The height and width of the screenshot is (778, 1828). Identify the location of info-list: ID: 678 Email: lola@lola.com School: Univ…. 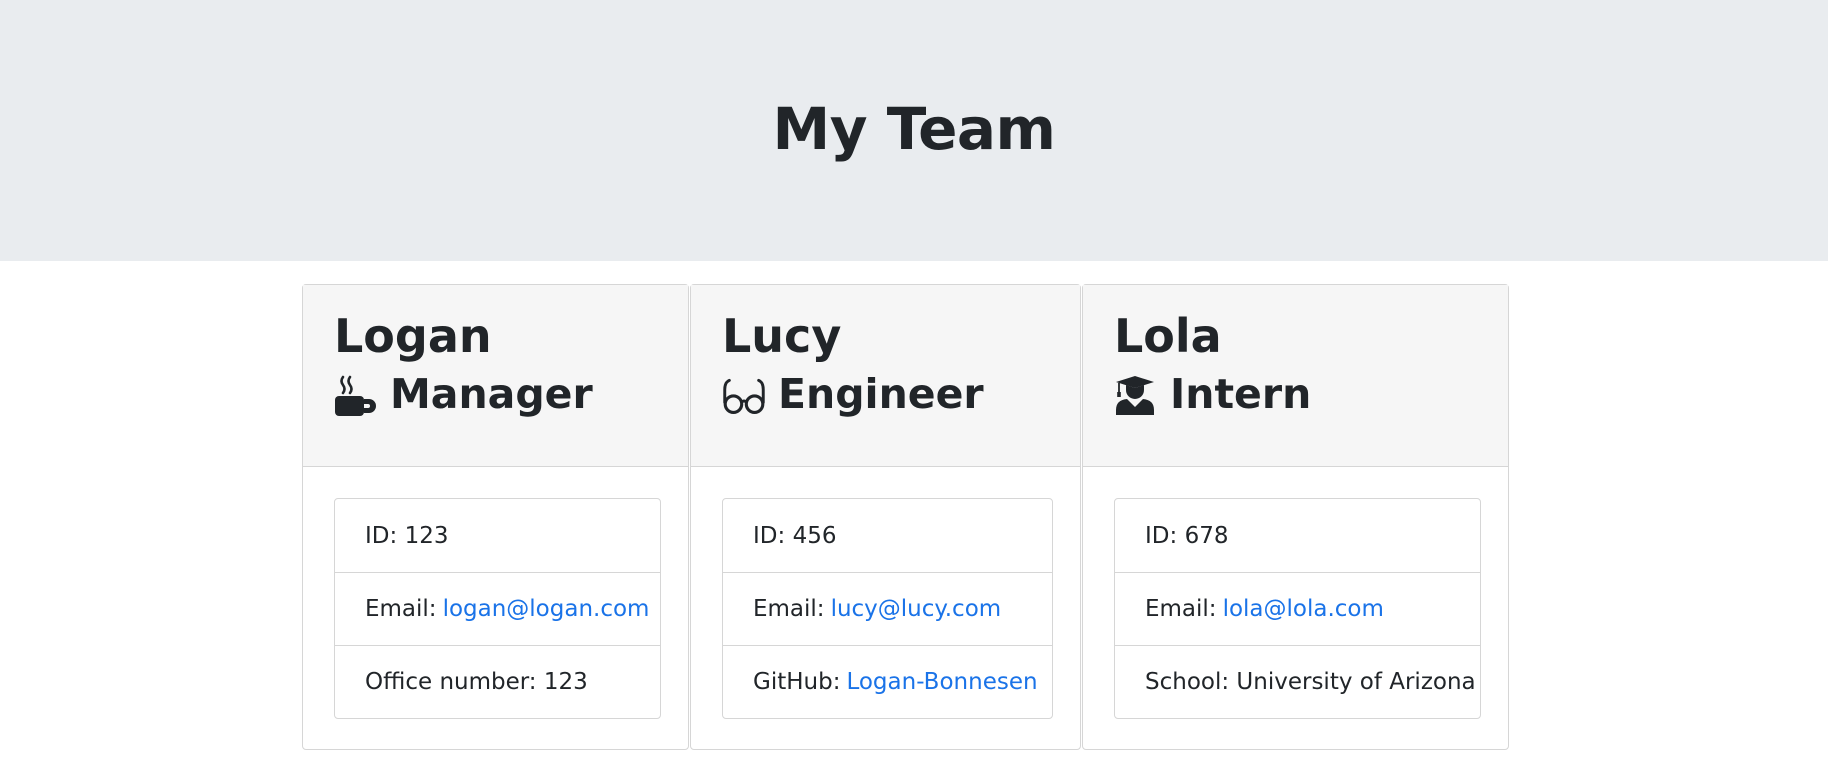
(1297, 608).